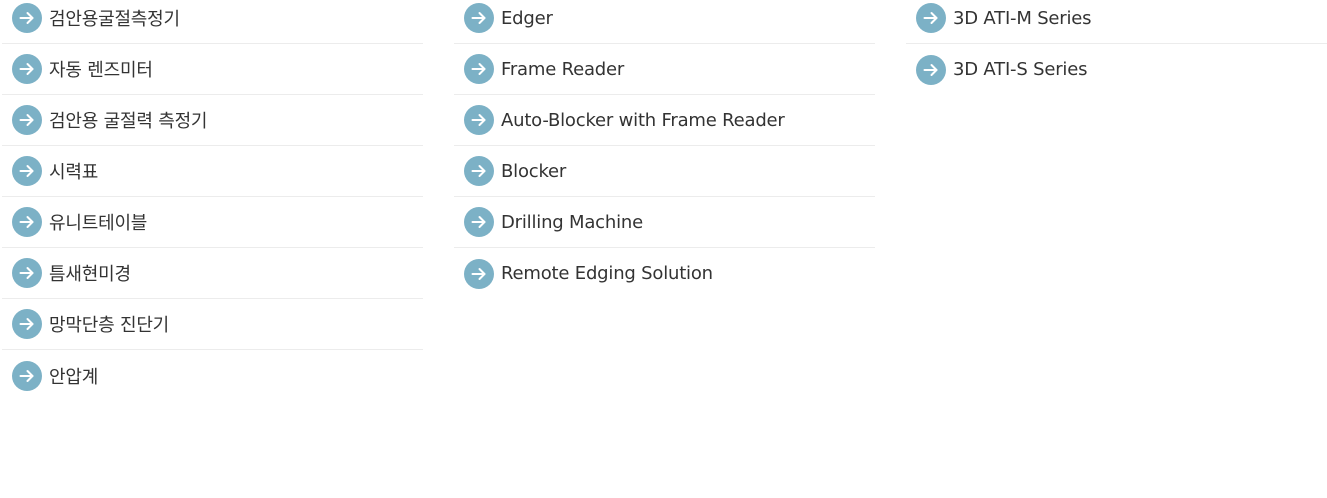  Describe the element at coordinates (664, 171) in the screenshot. I see `menu-item-2-4: Blocker` at that location.